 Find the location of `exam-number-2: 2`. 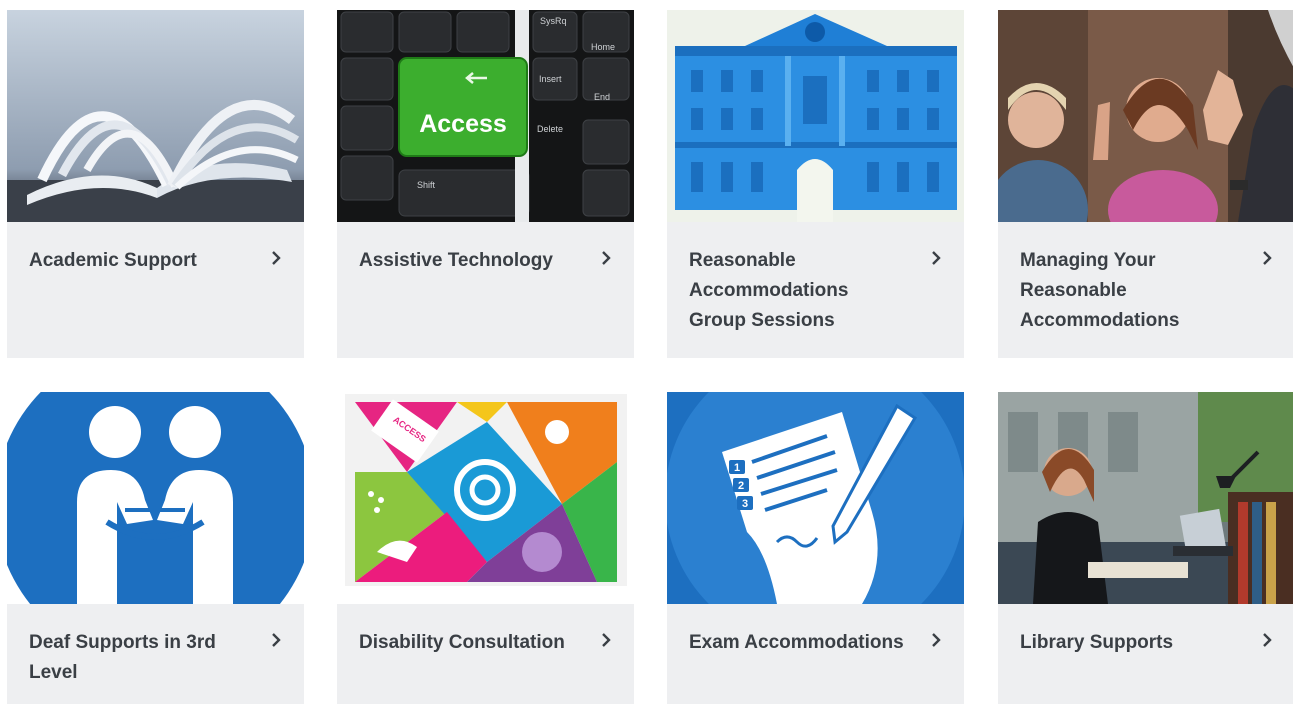

exam-number-2: 2 is located at coordinates (741, 486).